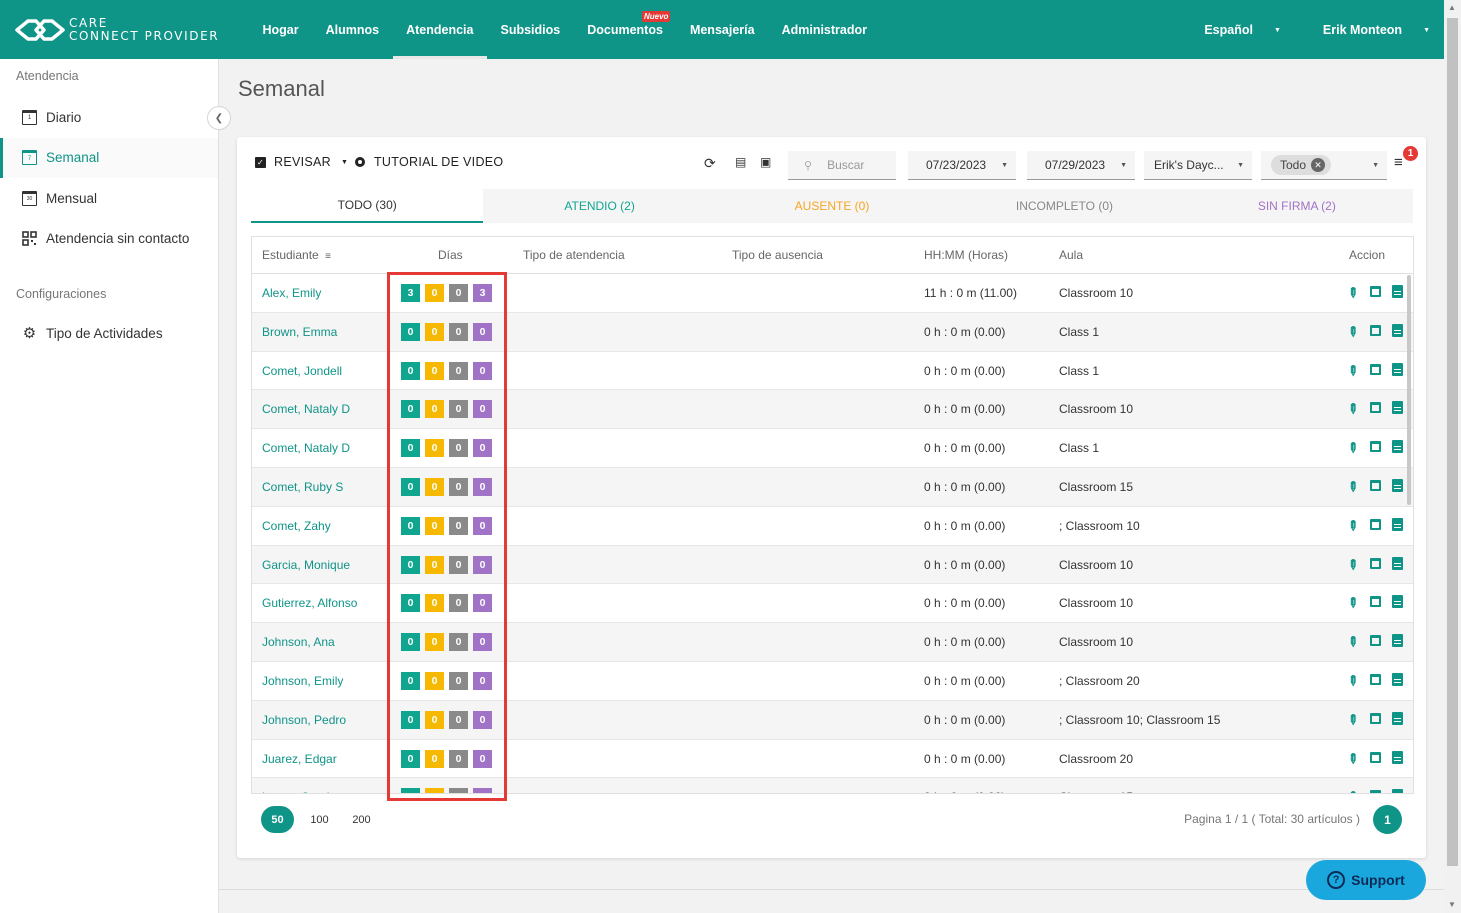 The width and height of the screenshot is (1461, 913). Describe the element at coordinates (306, 565) in the screenshot. I see `student-name-link: Garcia, Monique` at that location.